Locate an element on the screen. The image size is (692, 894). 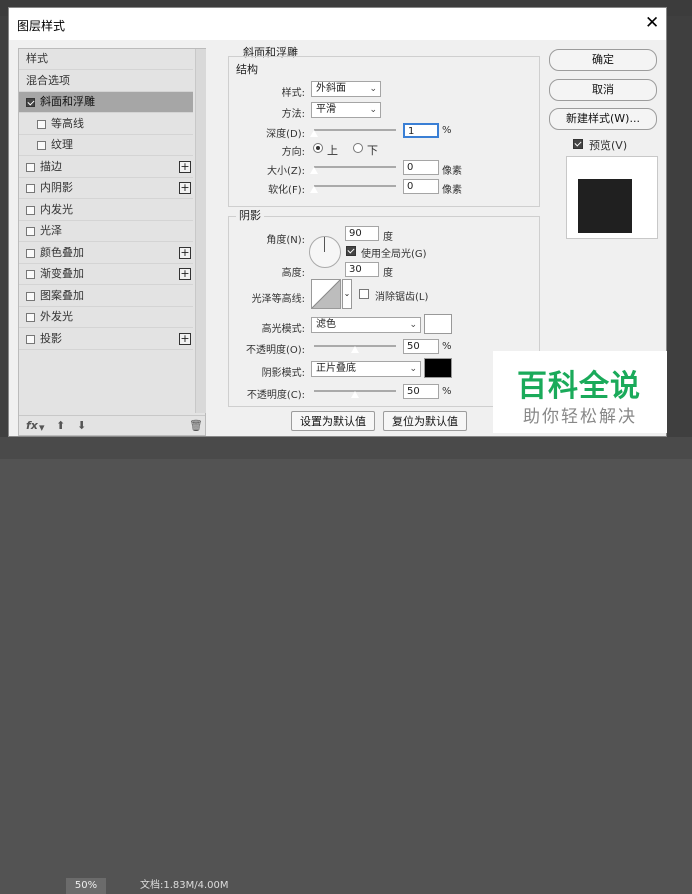
make-default-button: 设置为默认值 is located at coordinates (333, 421).